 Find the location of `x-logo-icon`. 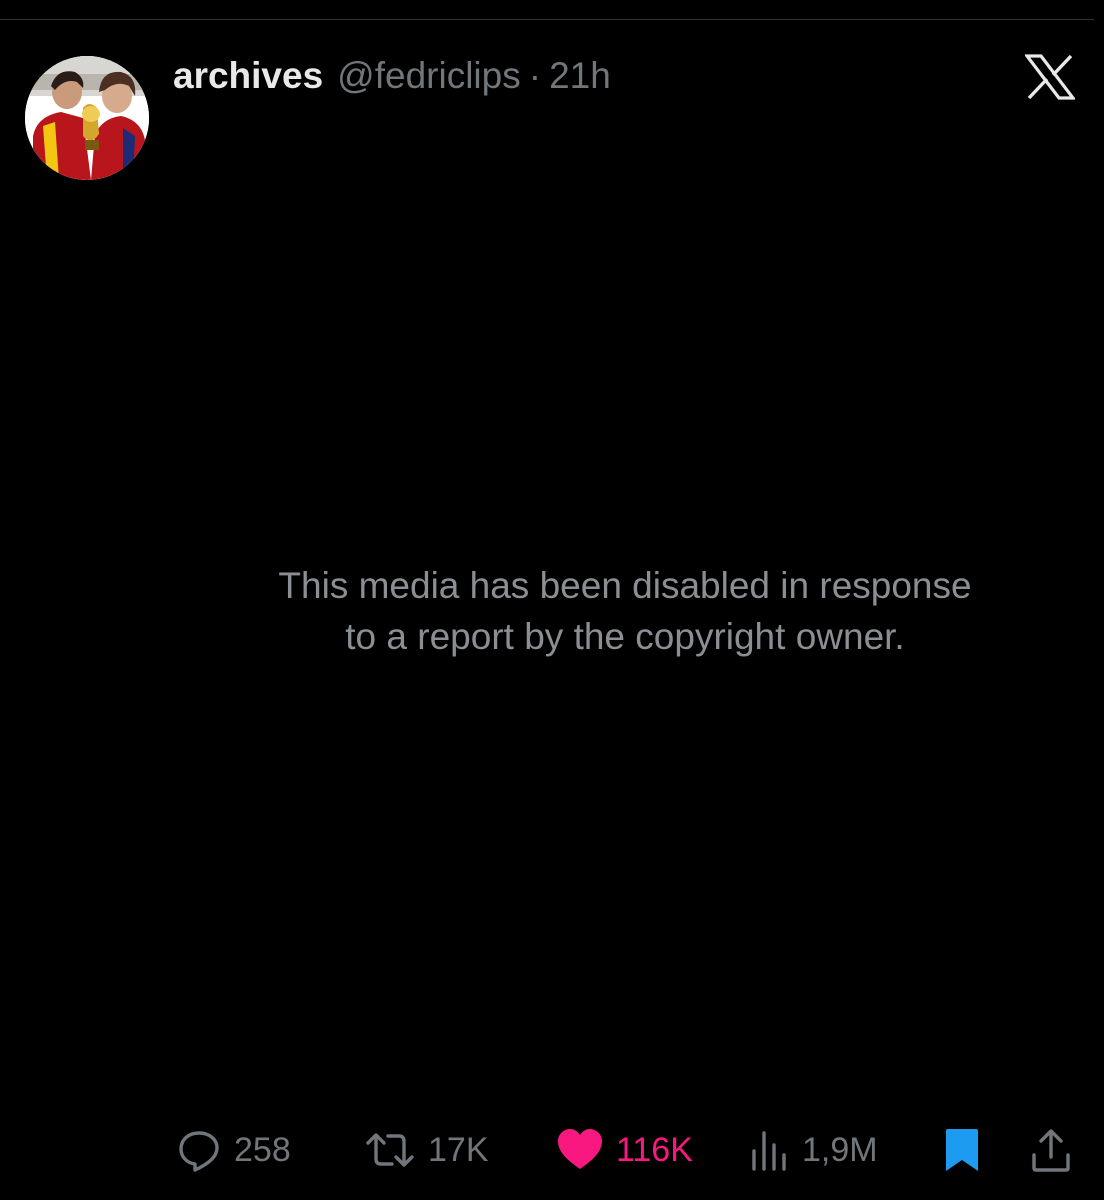

x-logo-icon is located at coordinates (1050, 77).